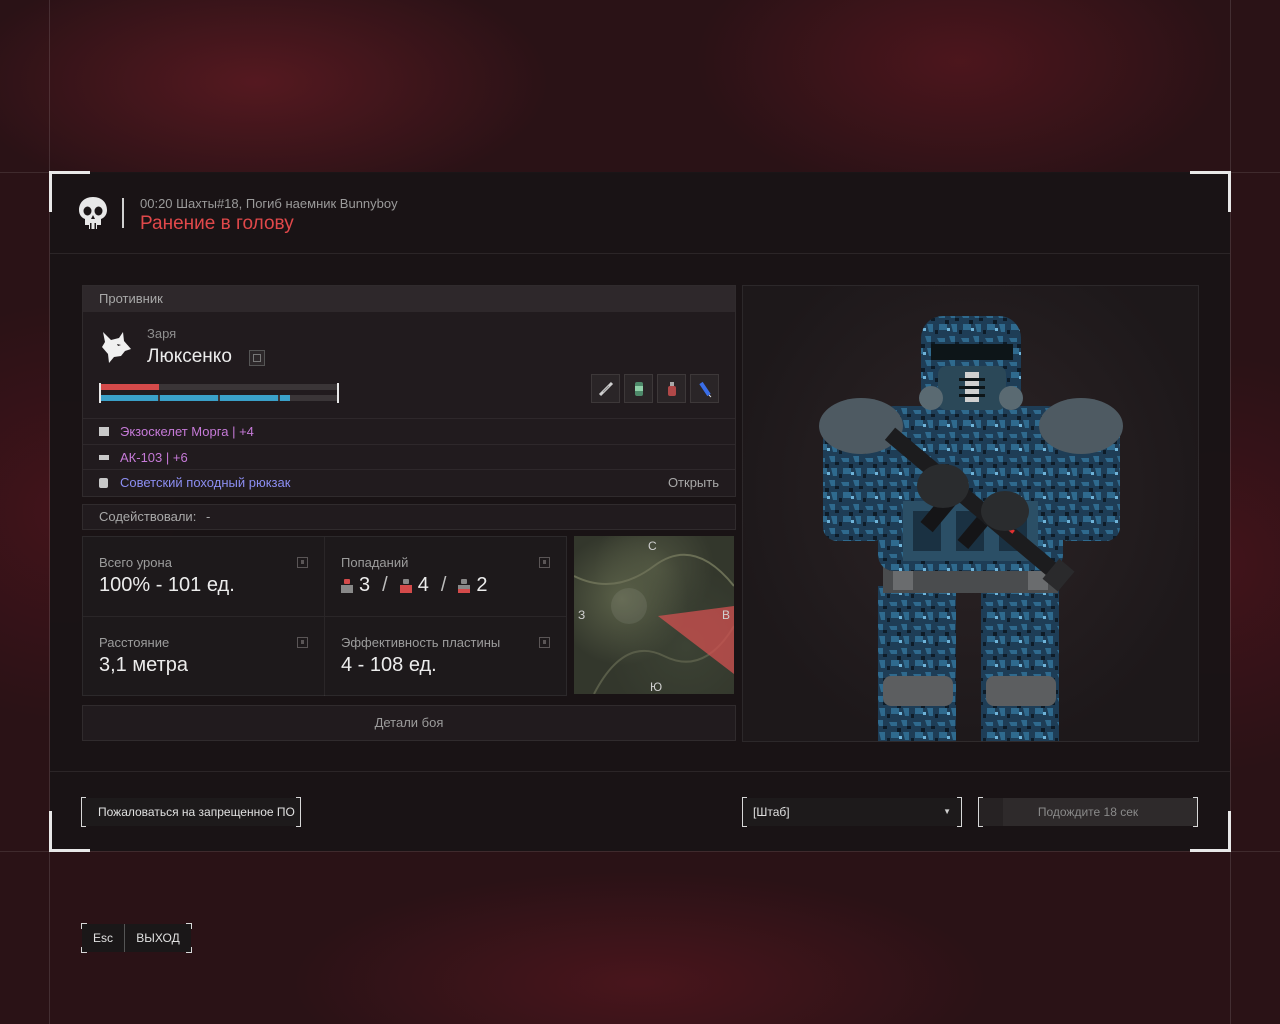 This screenshot has width=1280, height=1024. I want to click on hits-values: 3 / 4 / 2, so click(414, 585).